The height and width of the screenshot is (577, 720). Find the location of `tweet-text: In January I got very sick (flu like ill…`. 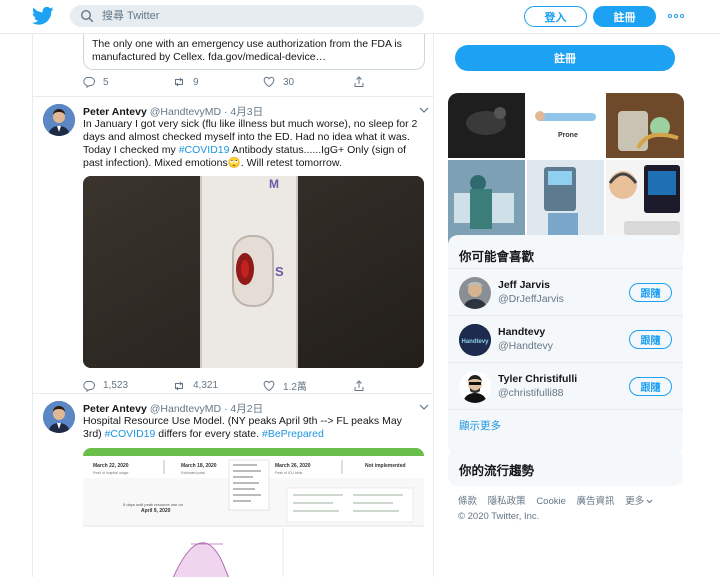

tweet-text: In January I got very sick (flu like ill… is located at coordinates (253, 144).